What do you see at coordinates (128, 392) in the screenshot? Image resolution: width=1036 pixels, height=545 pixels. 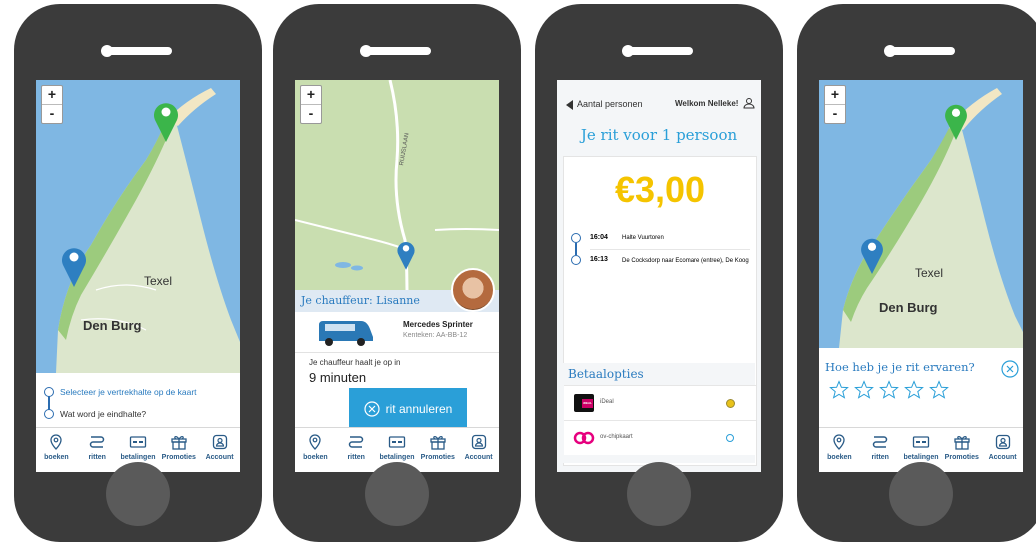 I see `departure-prompt: Selecteer je vertrekhalte op de kaart` at bounding box center [128, 392].